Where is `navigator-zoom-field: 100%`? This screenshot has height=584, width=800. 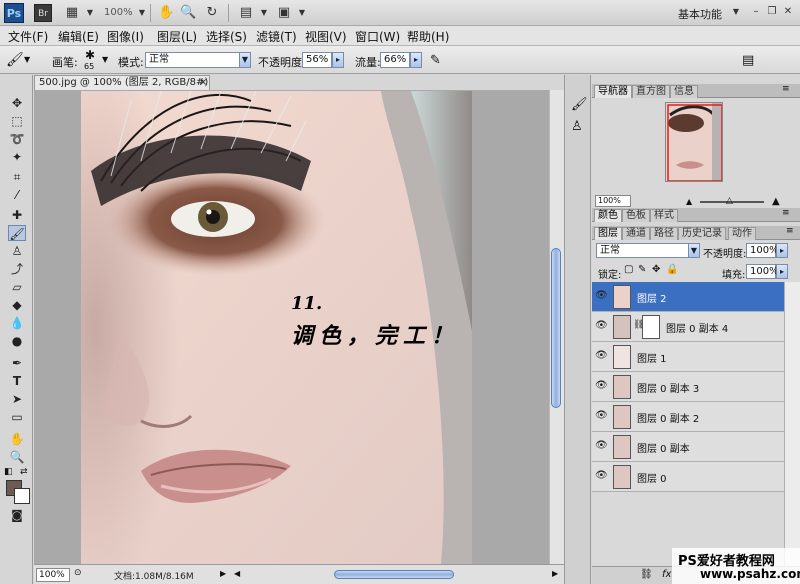 navigator-zoom-field: 100% is located at coordinates (613, 201).